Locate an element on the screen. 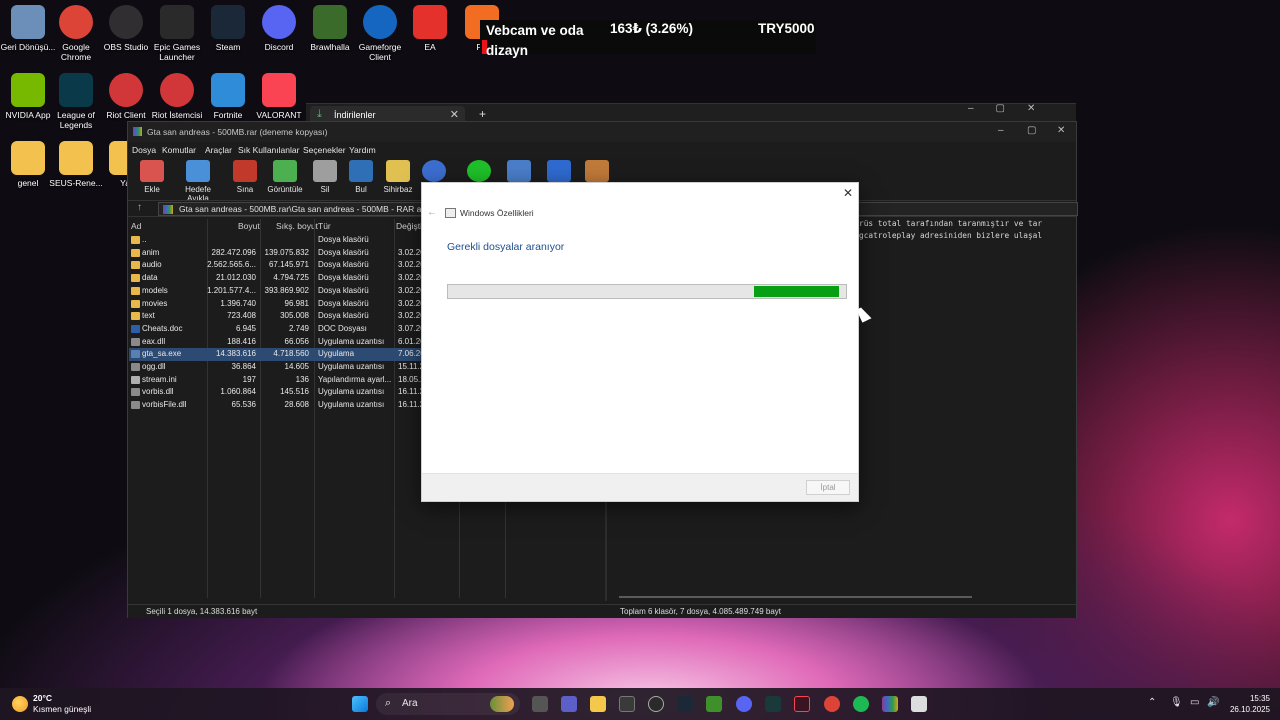 This screenshot has height=720, width=1280. maximize-button: ▢ is located at coordinates (1031, 130).